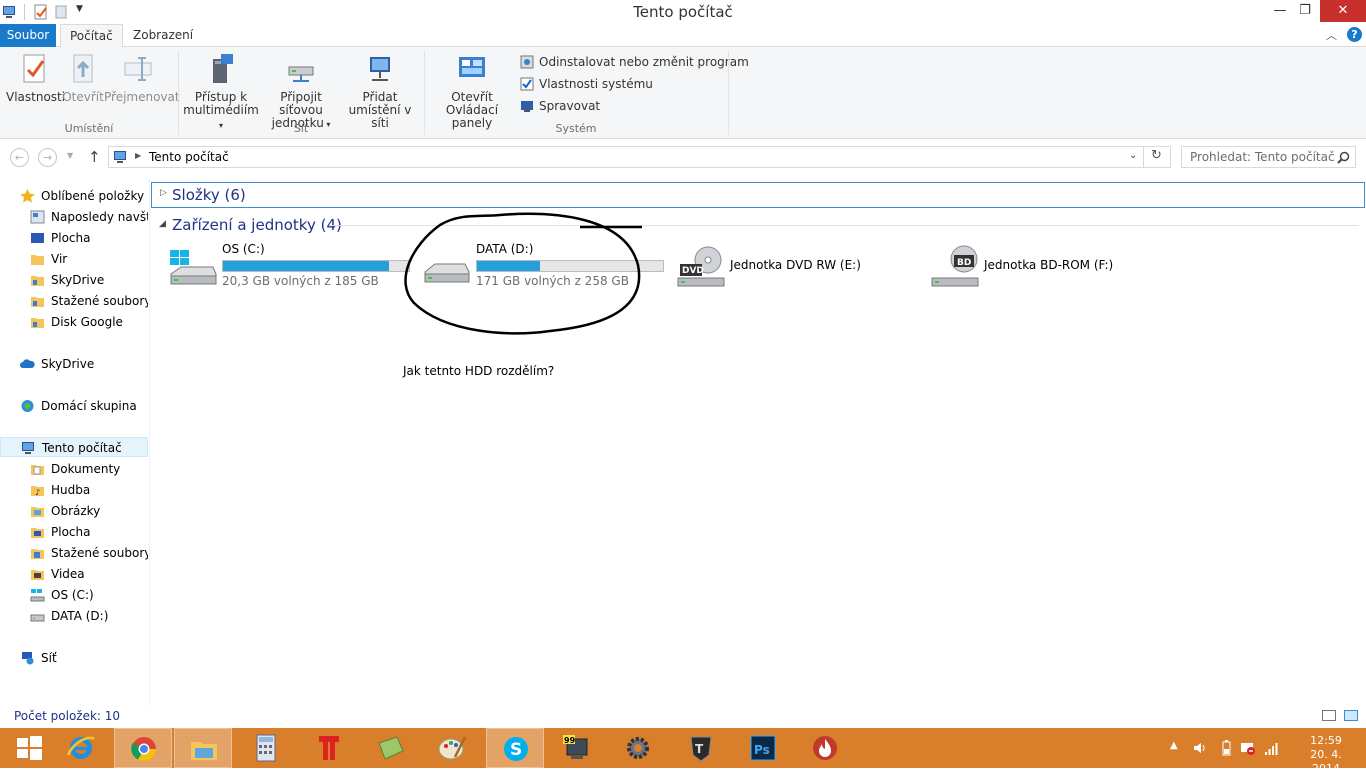 This screenshot has height=776, width=1366. I want to click on tab-computer: Počítač, so click(91, 36).